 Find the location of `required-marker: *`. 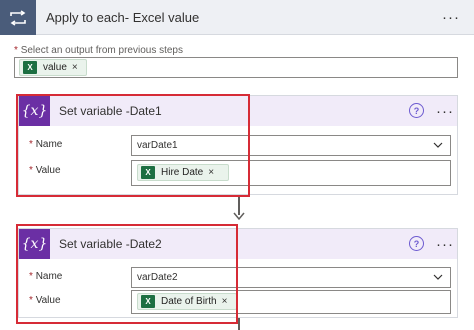

required-marker: * is located at coordinates (16, 50).